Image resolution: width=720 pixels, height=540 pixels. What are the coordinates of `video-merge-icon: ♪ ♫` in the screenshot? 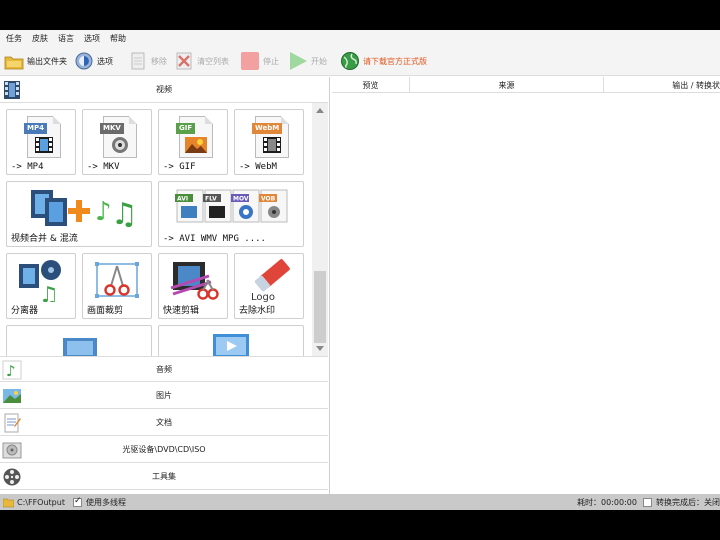 It's located at (84, 211).